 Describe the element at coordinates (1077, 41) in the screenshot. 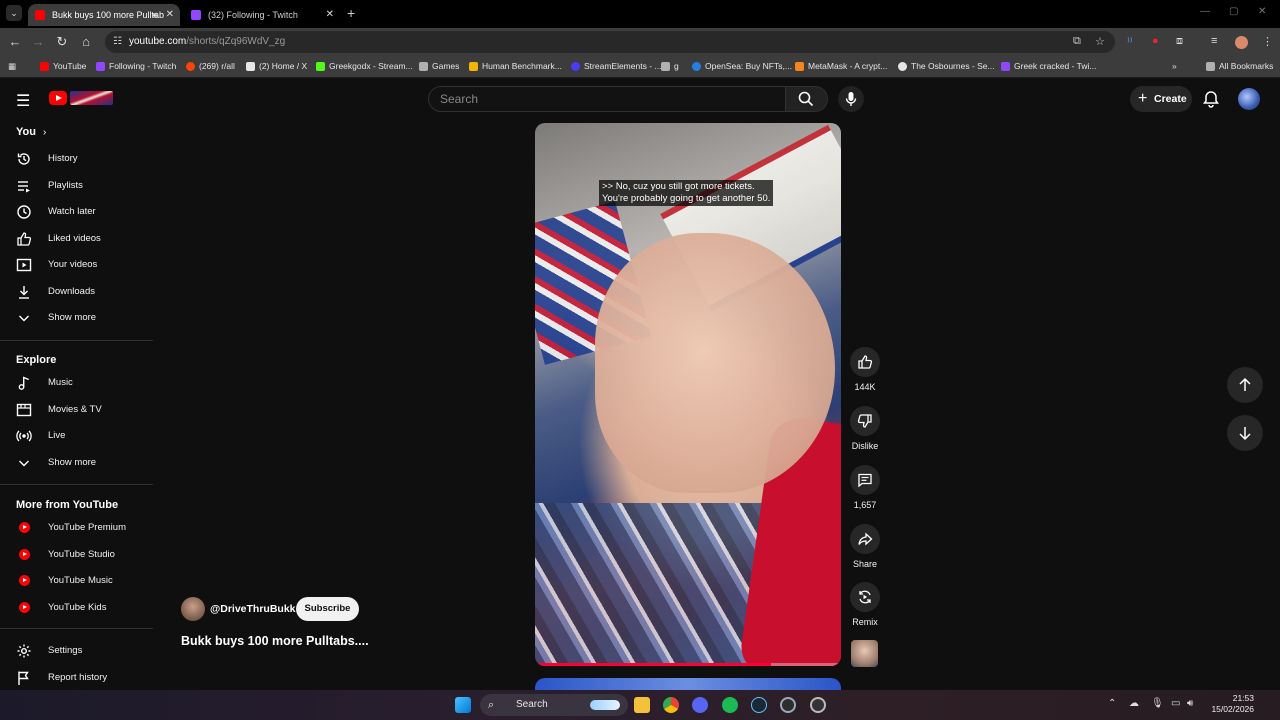

I see `install-app-icon: ⧉` at that location.